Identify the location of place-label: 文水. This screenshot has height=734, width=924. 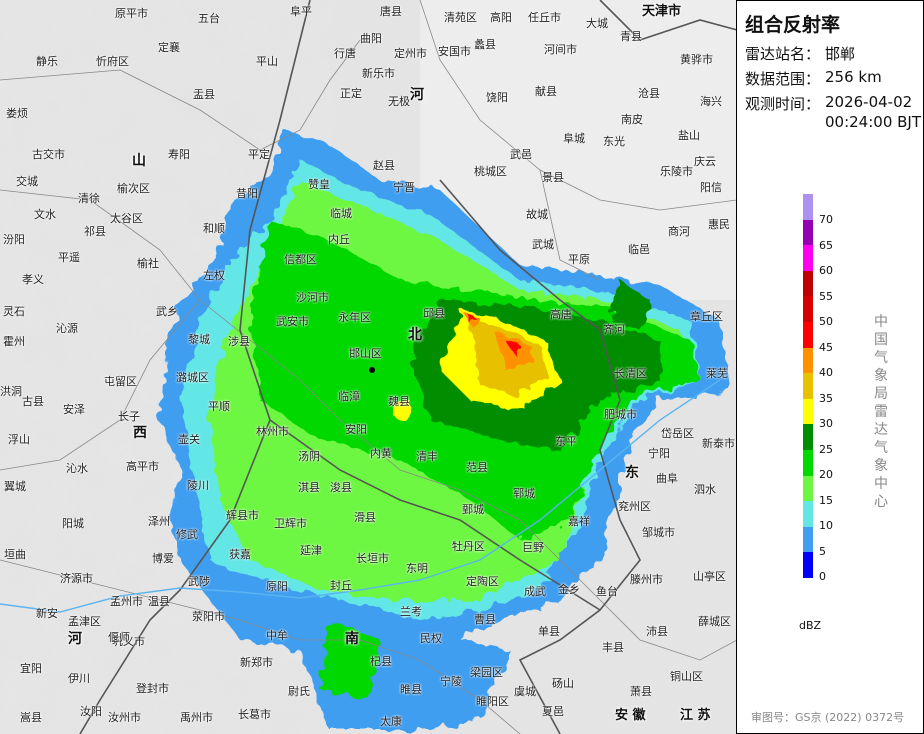
(45, 214).